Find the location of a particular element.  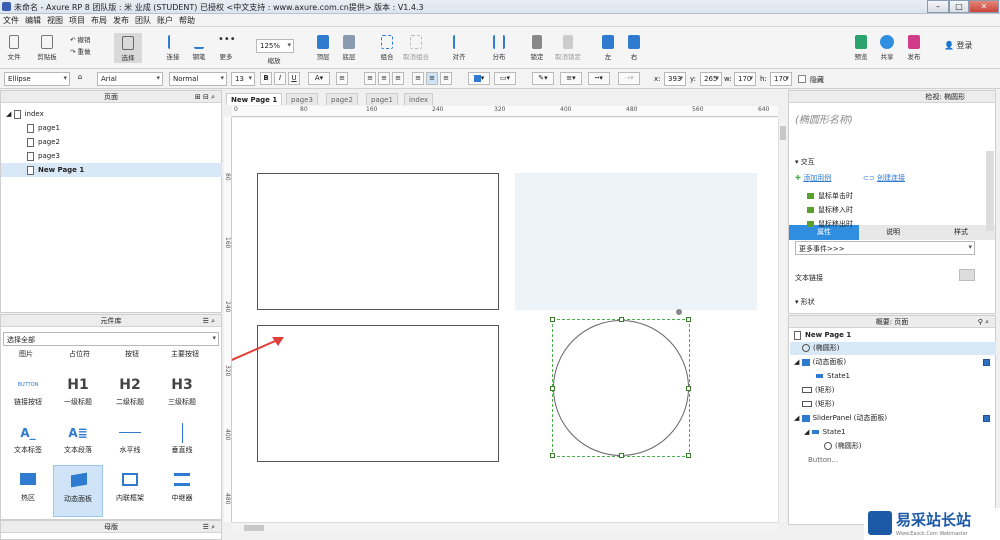

scrollbar-thumb is located at coordinates (783, 133).